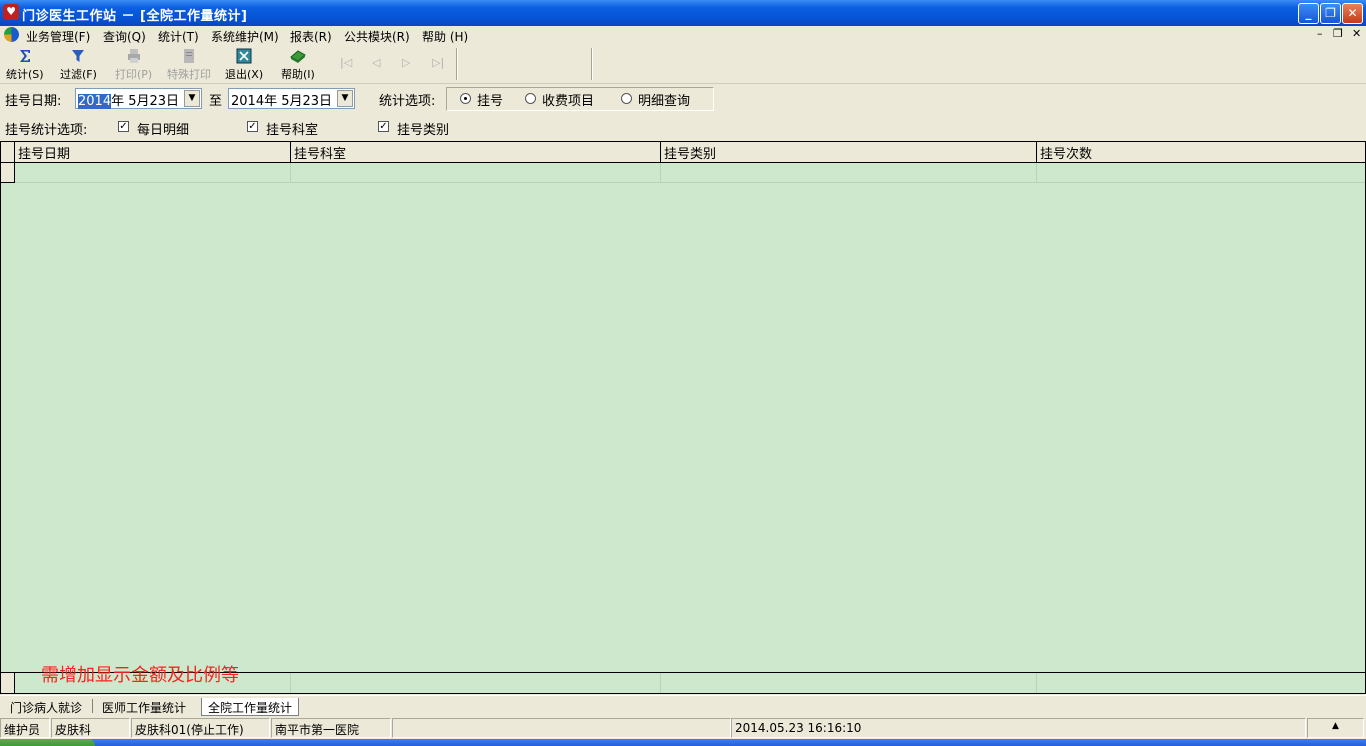 Image resolution: width=1366 pixels, height=746 pixels. I want to click on print-button: 打印(P), so click(133, 65).